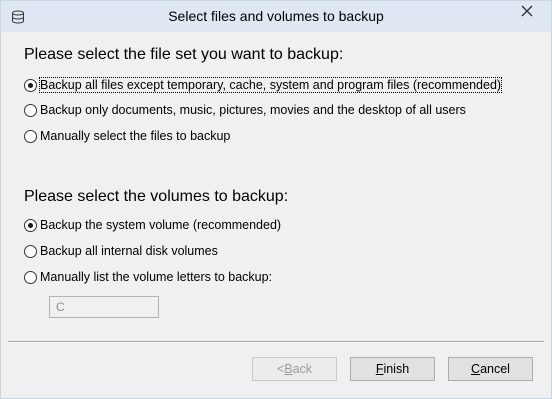 Image resolution: width=552 pixels, height=399 pixels. I want to click on back-label-rest: ack, so click(302, 369).